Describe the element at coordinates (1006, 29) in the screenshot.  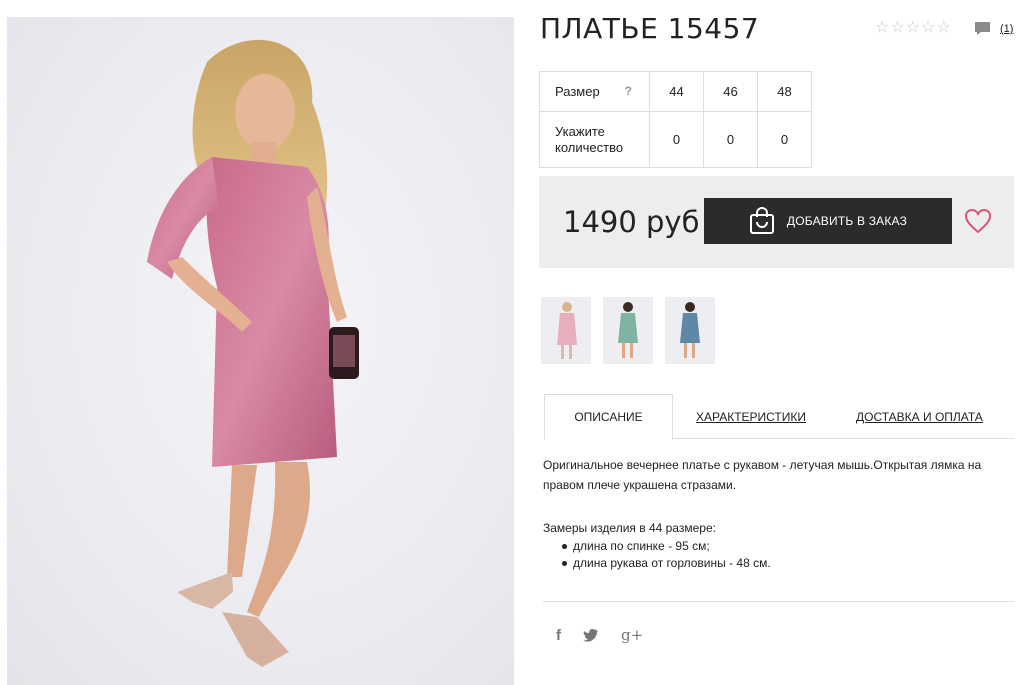
I see `comments-count-link: (1)` at that location.